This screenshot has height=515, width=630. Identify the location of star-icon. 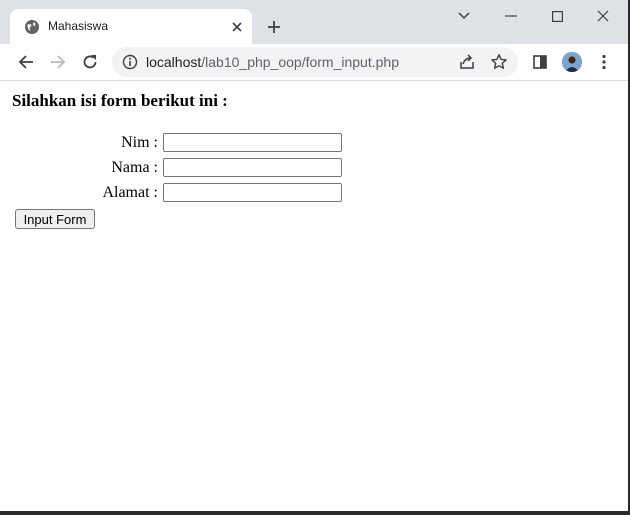
(499, 62).